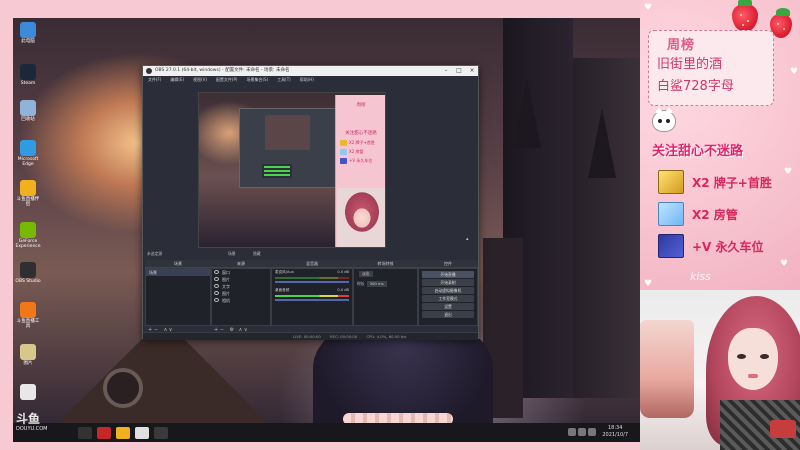 Image resolution: width=800 pixels, height=450 pixels. What do you see at coordinates (154, 80) in the screenshot?
I see `menu-file: 文件(F)` at bounding box center [154, 80].